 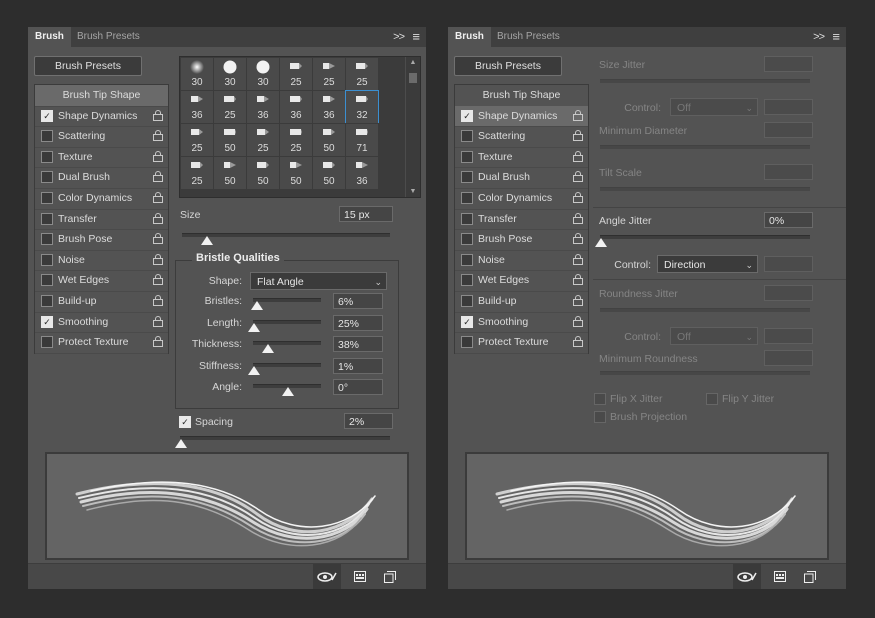 What do you see at coordinates (788, 336) in the screenshot?
I see `roundness-control-input` at bounding box center [788, 336].